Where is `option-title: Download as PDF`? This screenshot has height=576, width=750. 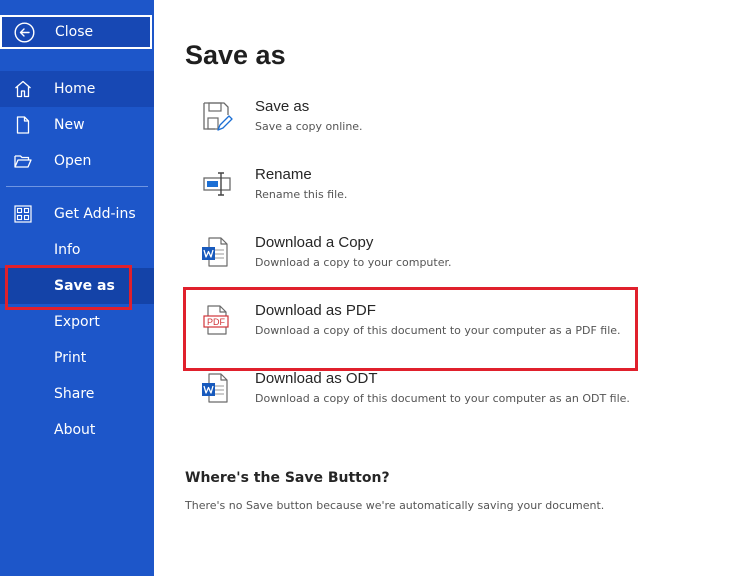
option-title: Download as PDF is located at coordinates (315, 310).